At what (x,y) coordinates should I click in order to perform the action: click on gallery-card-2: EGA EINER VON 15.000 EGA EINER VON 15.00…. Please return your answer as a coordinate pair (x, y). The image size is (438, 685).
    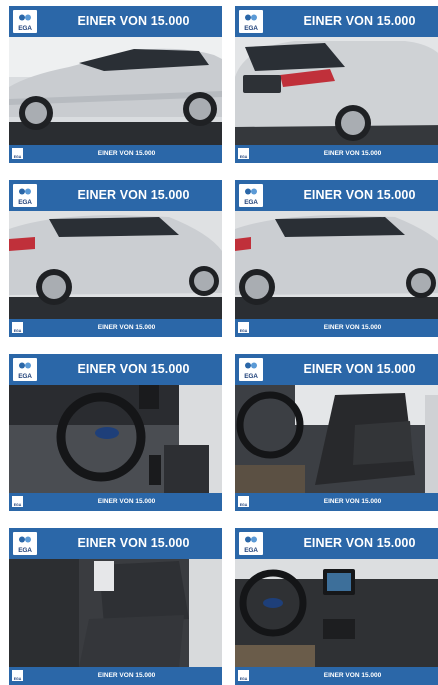
    Looking at the image, I should click on (336, 84).